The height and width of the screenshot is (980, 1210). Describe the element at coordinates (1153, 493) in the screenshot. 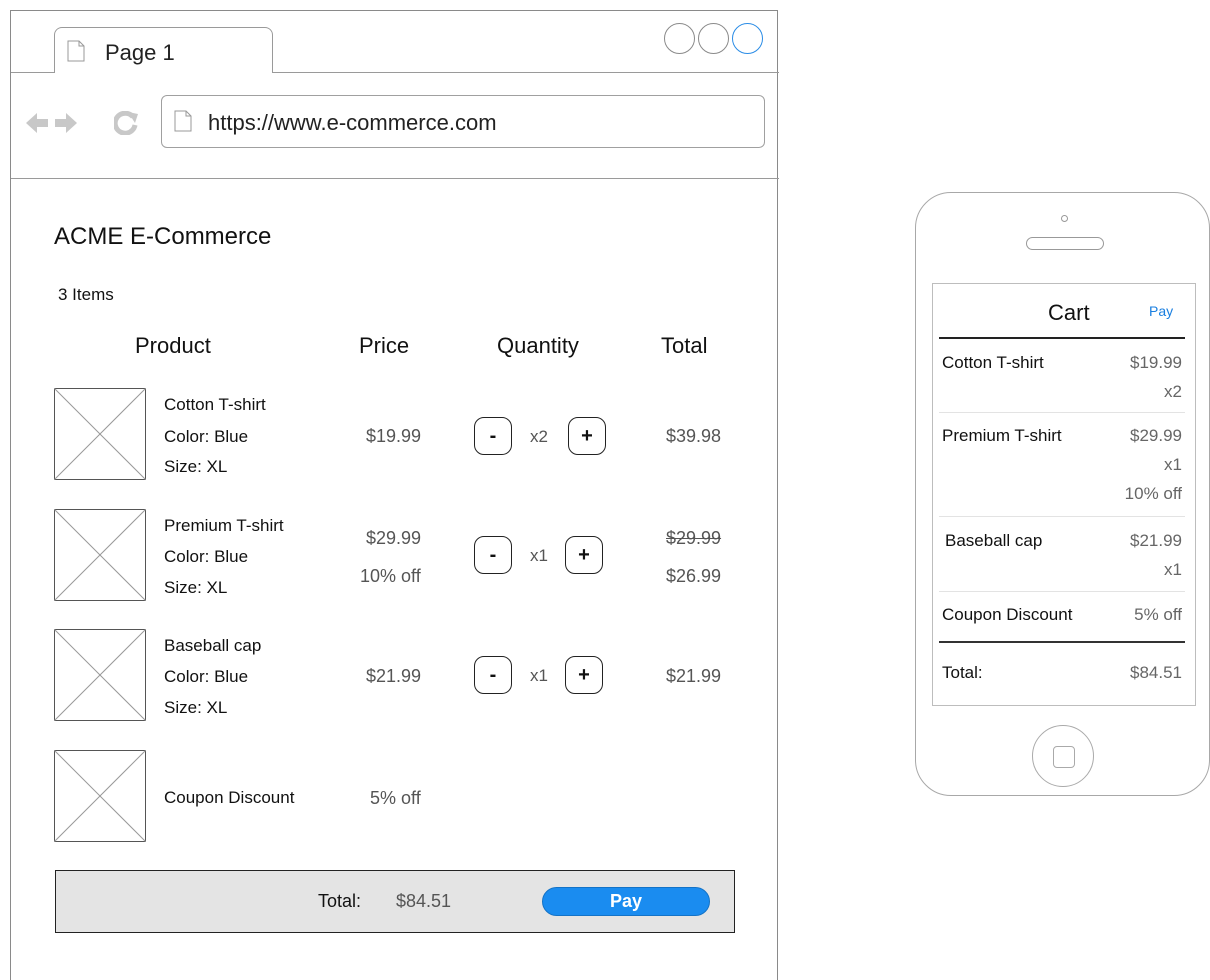

I see `mobile-item-discount: 10% off` at that location.